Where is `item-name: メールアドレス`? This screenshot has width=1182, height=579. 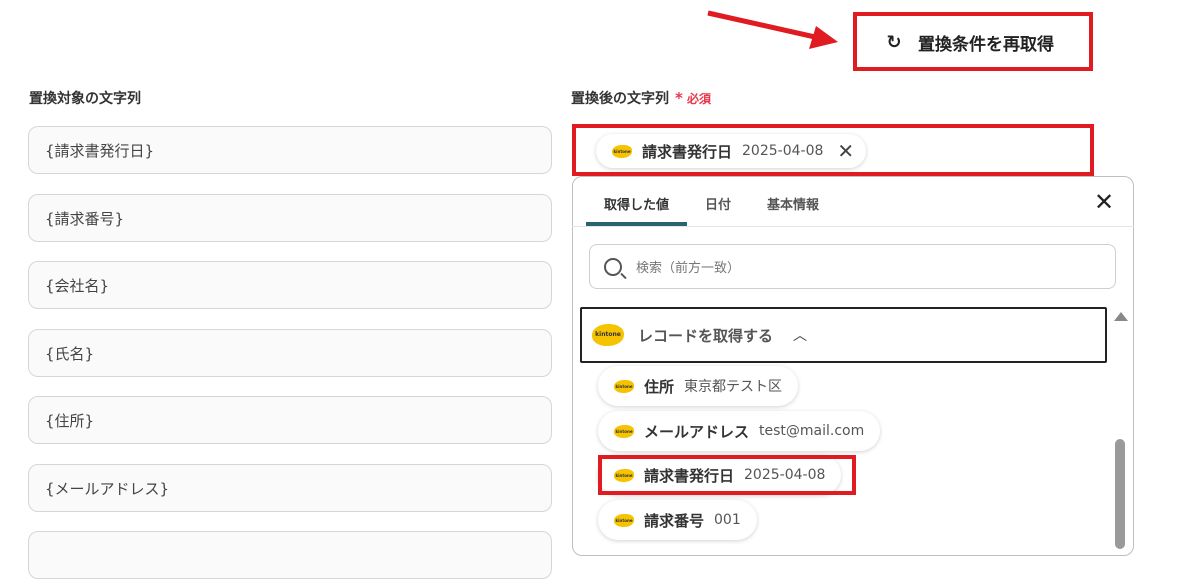
item-name: メールアドレス is located at coordinates (697, 431).